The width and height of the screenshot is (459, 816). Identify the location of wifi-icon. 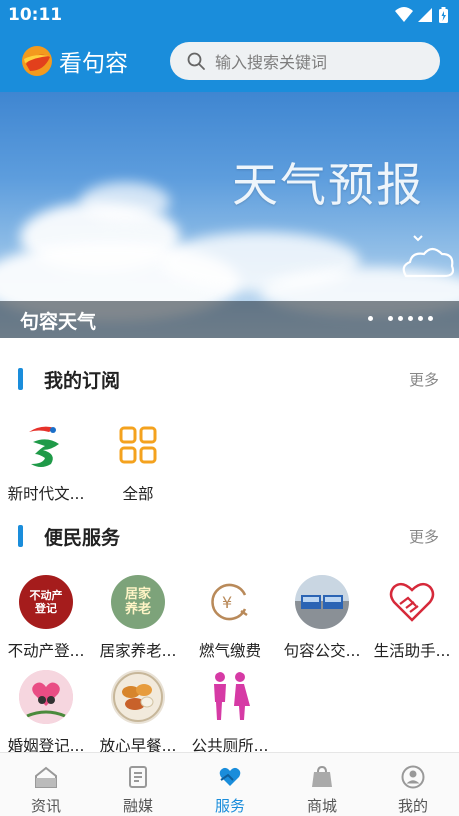
(404, 14).